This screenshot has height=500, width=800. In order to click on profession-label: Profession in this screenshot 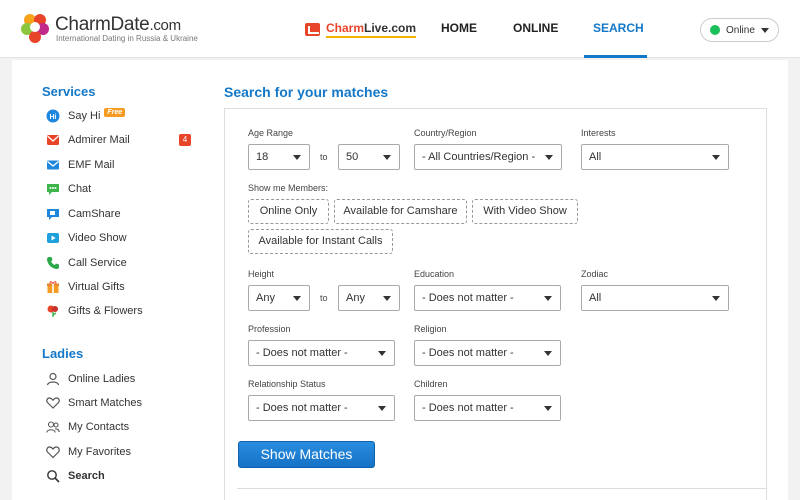, I will do `click(269, 329)`.